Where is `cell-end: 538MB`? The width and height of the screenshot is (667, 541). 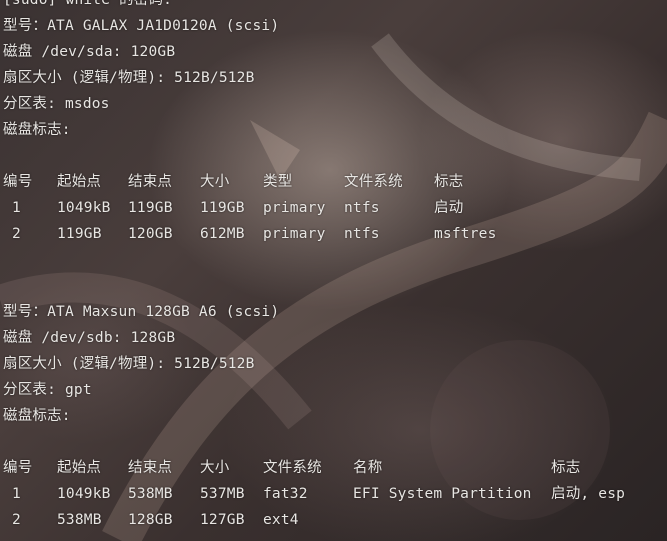
cell-end: 538MB is located at coordinates (150, 494).